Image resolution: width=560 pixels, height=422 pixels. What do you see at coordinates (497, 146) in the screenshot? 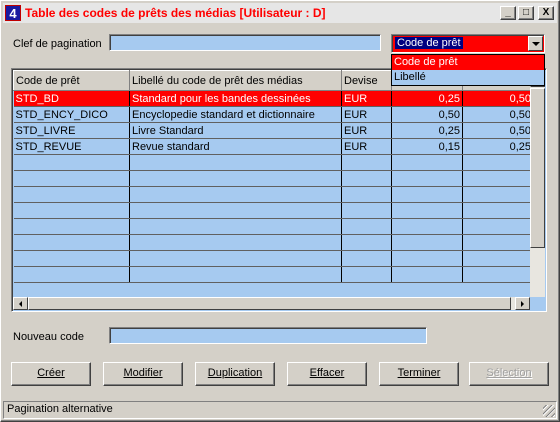
I see `cell-amount-2: 0,25` at bounding box center [497, 146].